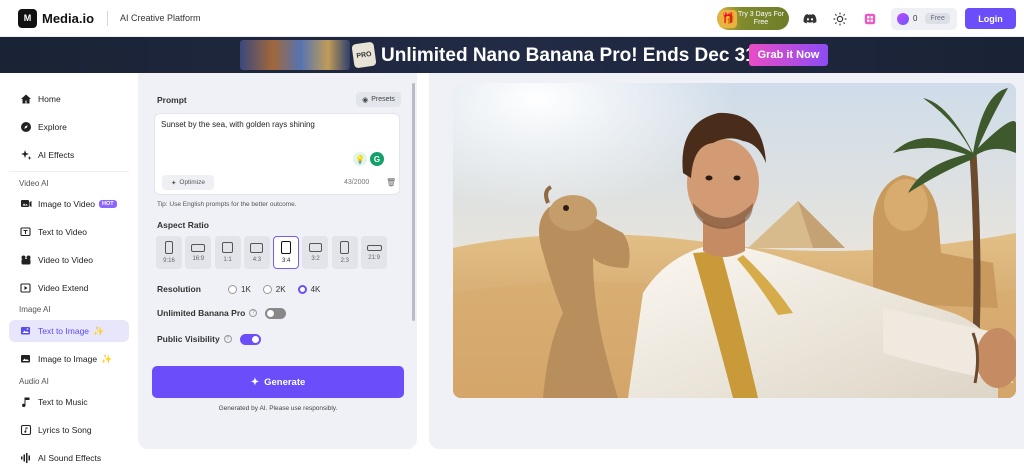 The width and height of the screenshot is (1024, 475). I want to click on resolution-label: Resolution, so click(179, 289).